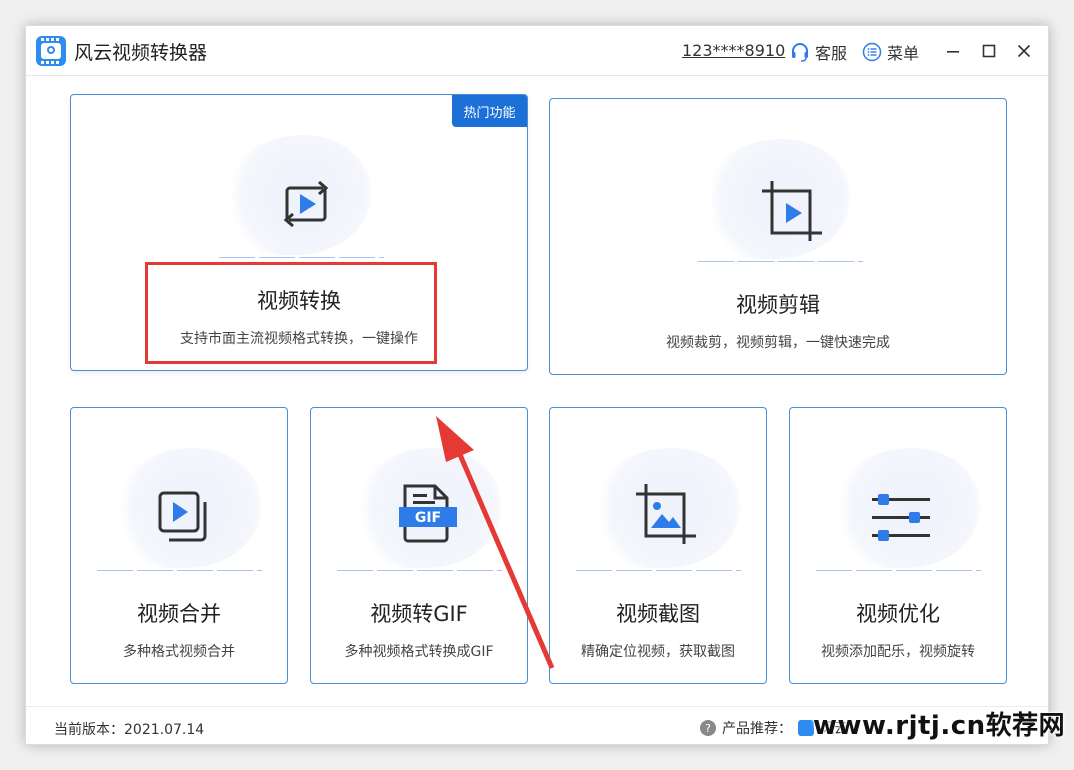  Describe the element at coordinates (179, 545) in the screenshot. I see `card-video-merge: 视频合并 多种格式视频合并` at that location.